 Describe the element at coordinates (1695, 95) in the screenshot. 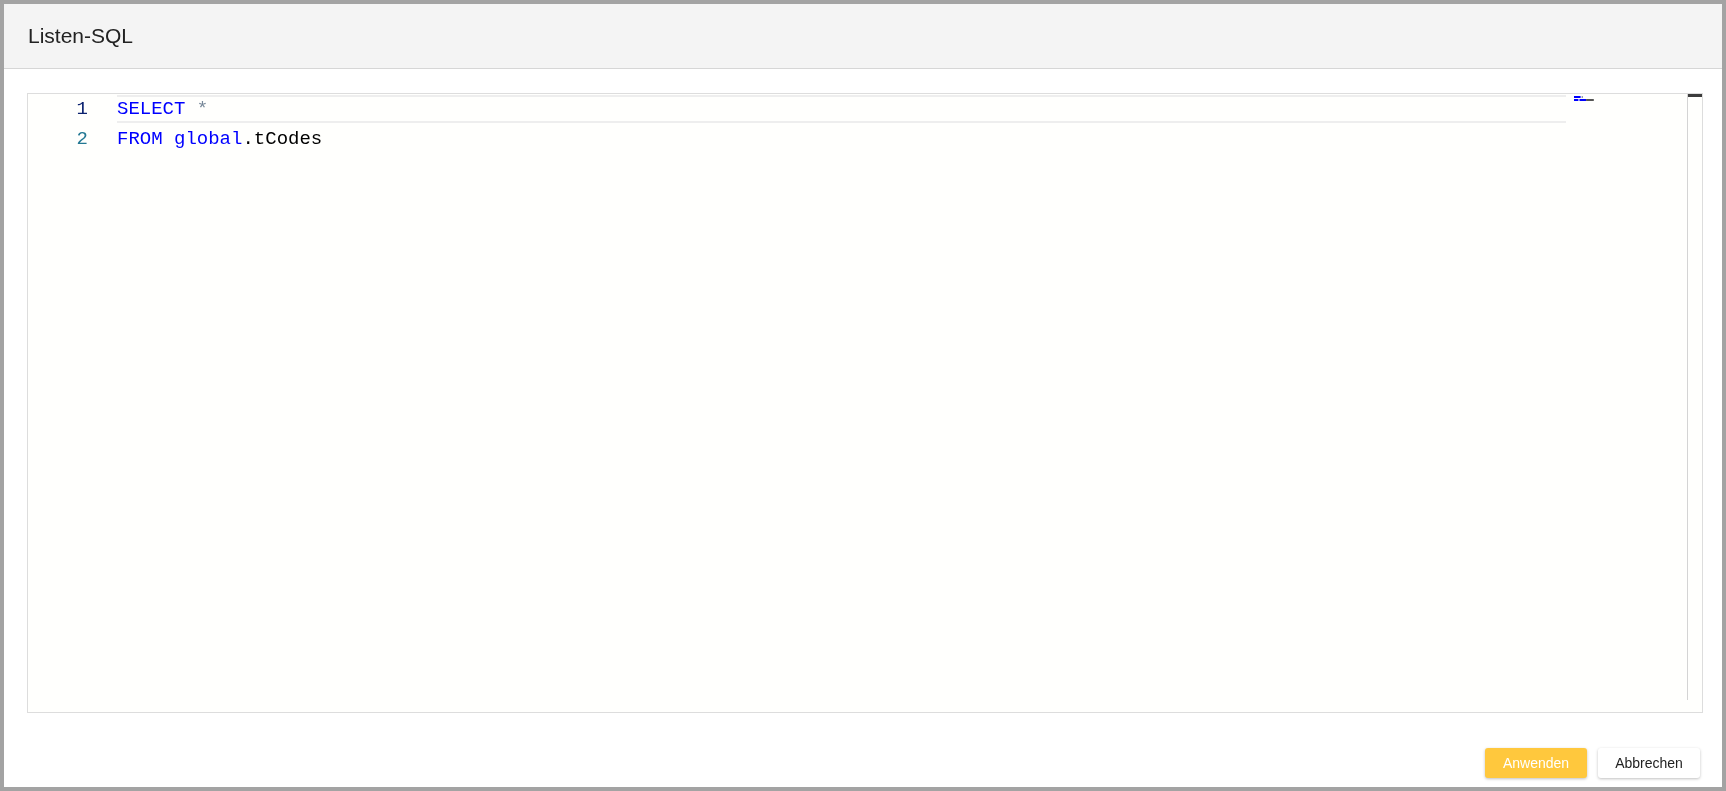

I see `ruler-marker` at that location.